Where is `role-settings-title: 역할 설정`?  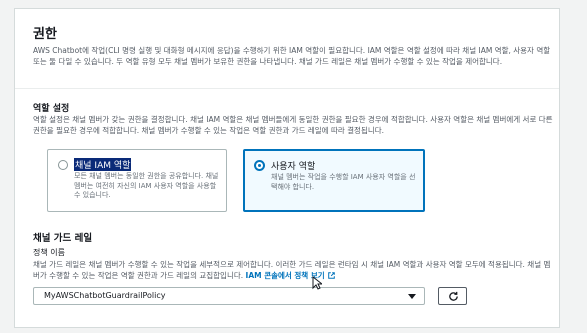
role-settings-title: 역할 설정 is located at coordinates (51, 109).